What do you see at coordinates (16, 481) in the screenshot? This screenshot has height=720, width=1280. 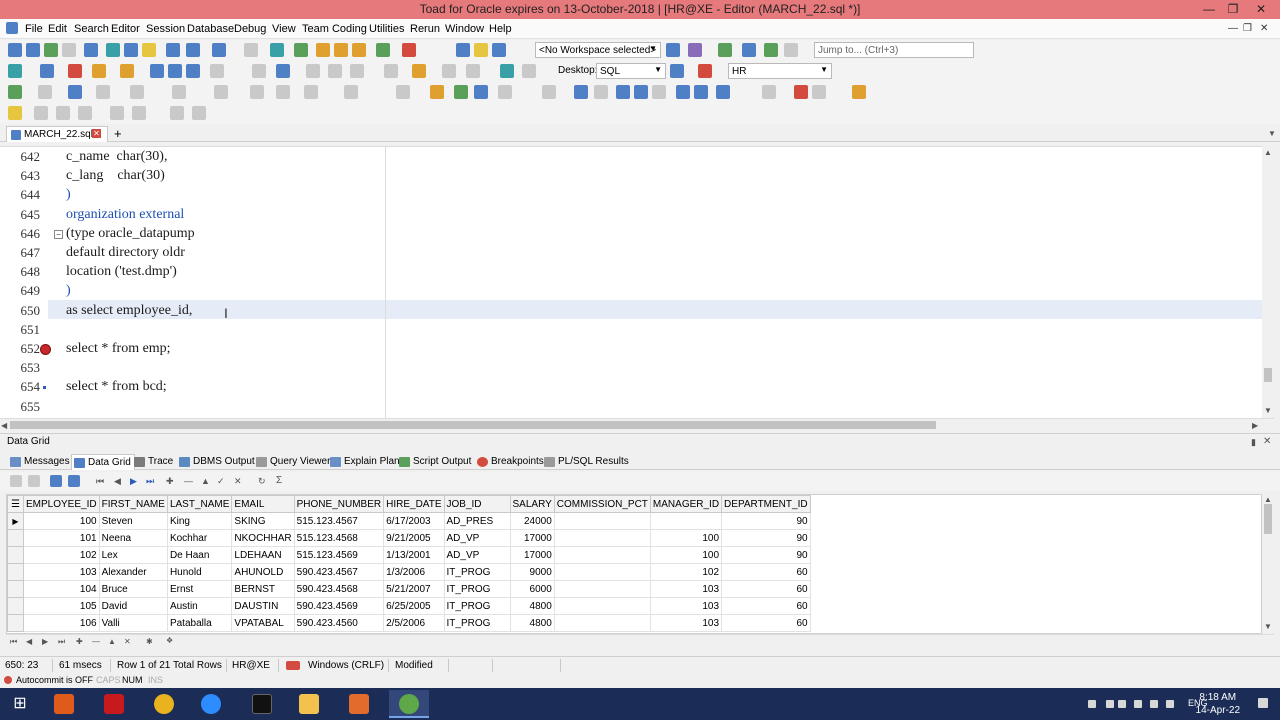 I see `grid-tool-1-icon` at bounding box center [16, 481].